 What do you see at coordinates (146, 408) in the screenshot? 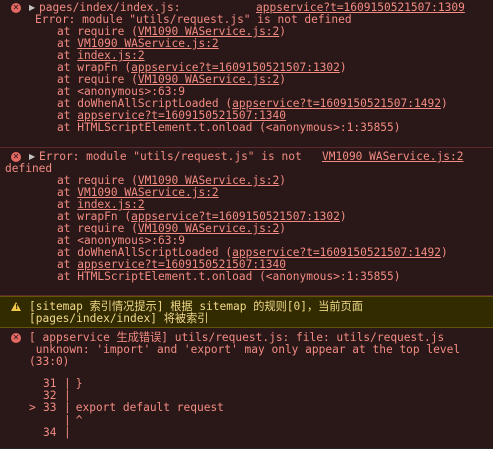
I see `code-frame-code: export default request` at bounding box center [146, 408].